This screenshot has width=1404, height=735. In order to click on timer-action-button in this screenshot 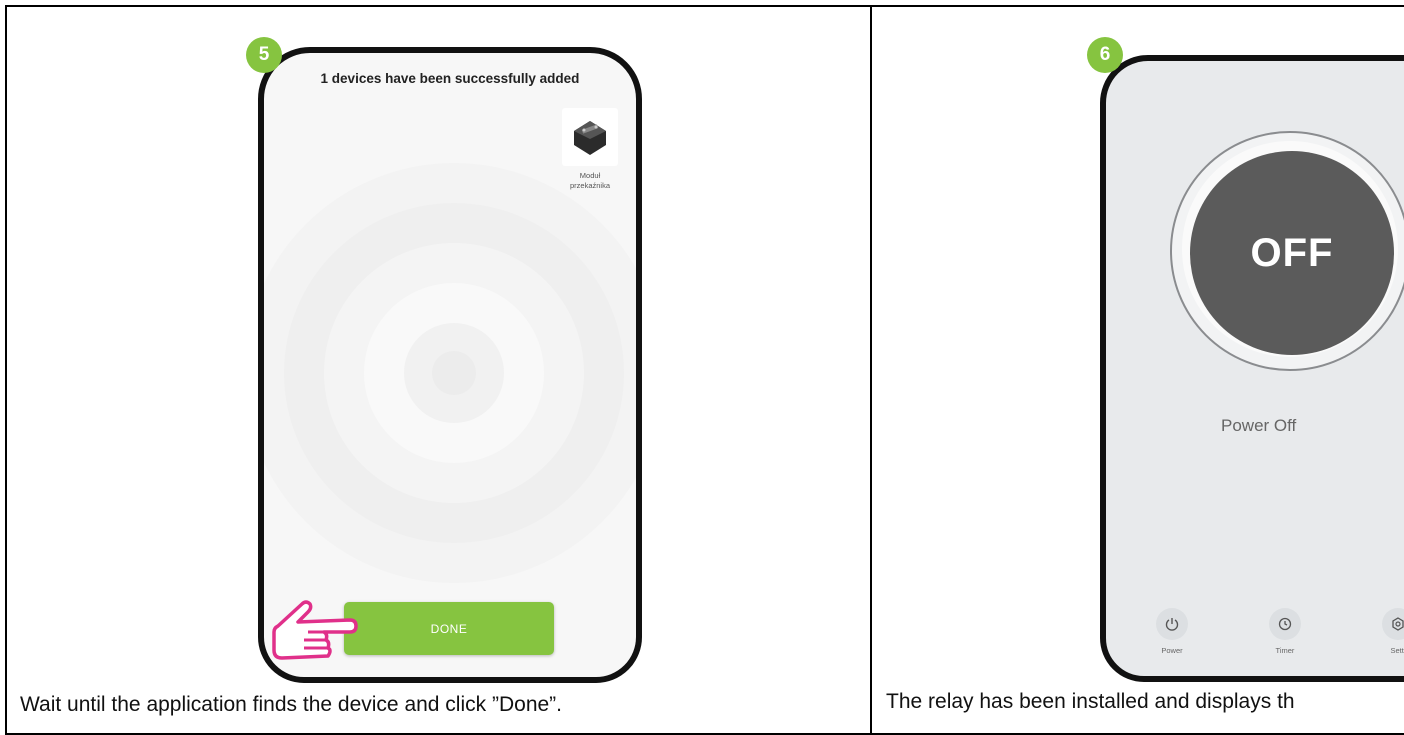, I will do `click(1285, 624)`.